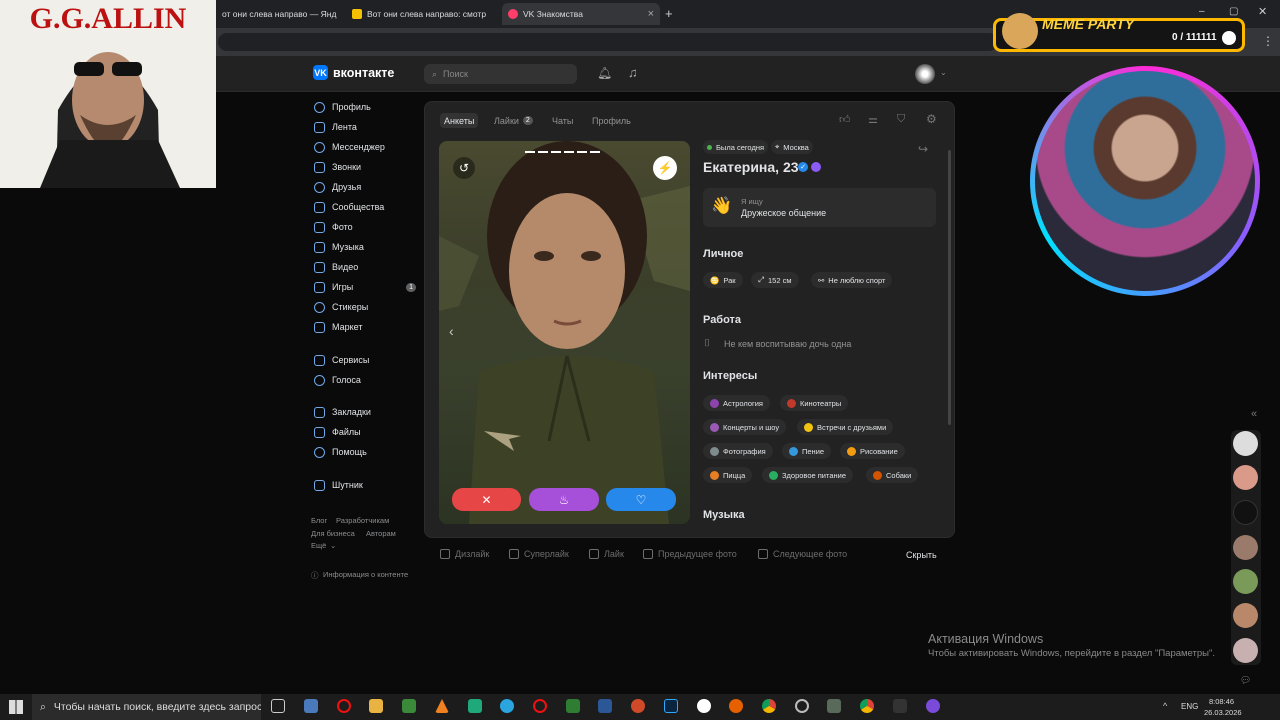  What do you see at coordinates (562, 120) in the screenshot?
I see `tab-chats: Чаты` at bounding box center [562, 120].